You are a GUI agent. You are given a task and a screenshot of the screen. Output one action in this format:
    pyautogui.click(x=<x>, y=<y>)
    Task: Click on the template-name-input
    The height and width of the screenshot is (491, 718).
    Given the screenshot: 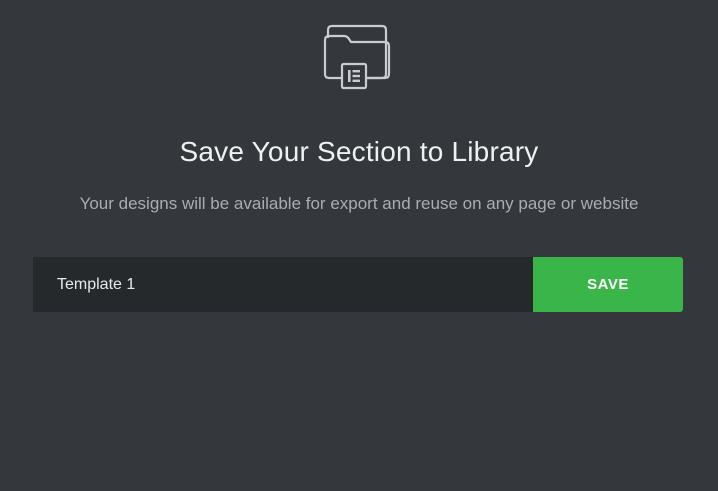 What is the action you would take?
    pyautogui.click(x=283, y=284)
    